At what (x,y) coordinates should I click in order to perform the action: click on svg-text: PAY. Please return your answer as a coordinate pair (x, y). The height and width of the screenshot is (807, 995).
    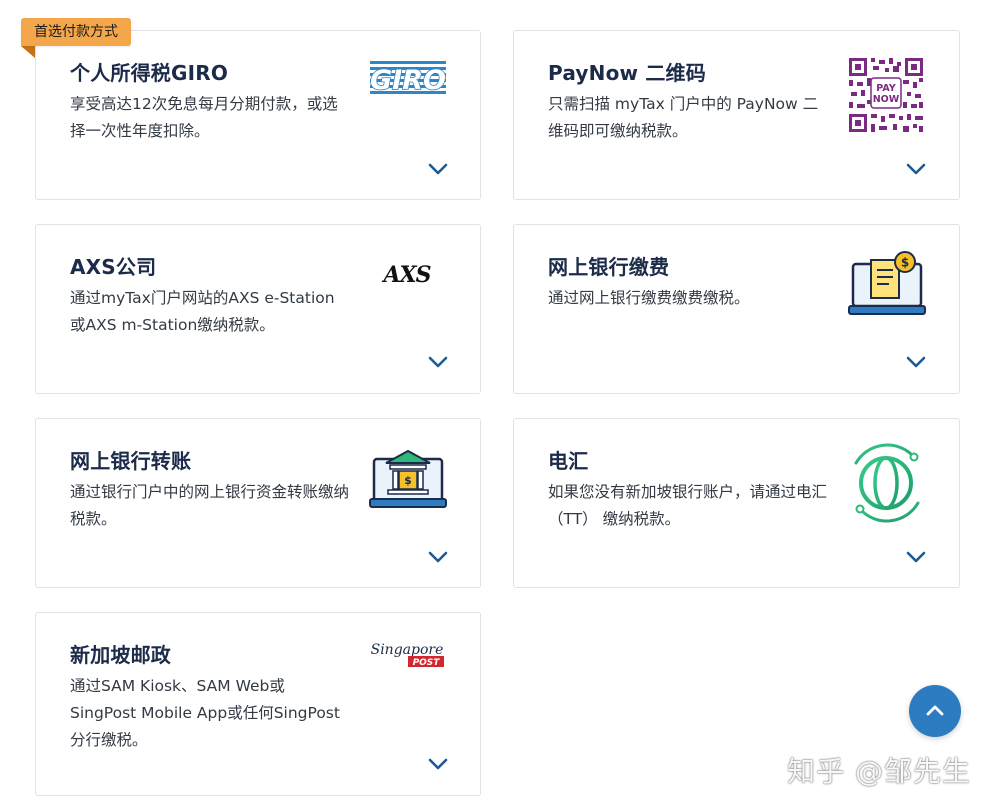
    Looking at the image, I should click on (886, 88).